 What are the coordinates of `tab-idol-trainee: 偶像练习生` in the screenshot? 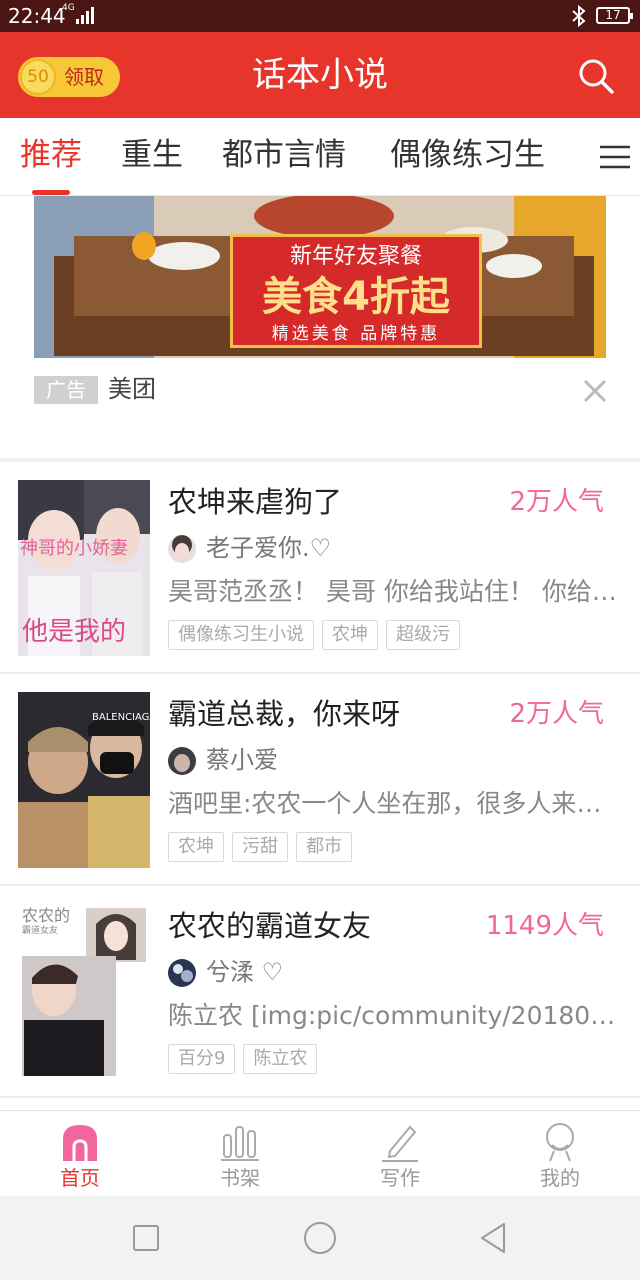 It's located at (467, 155).